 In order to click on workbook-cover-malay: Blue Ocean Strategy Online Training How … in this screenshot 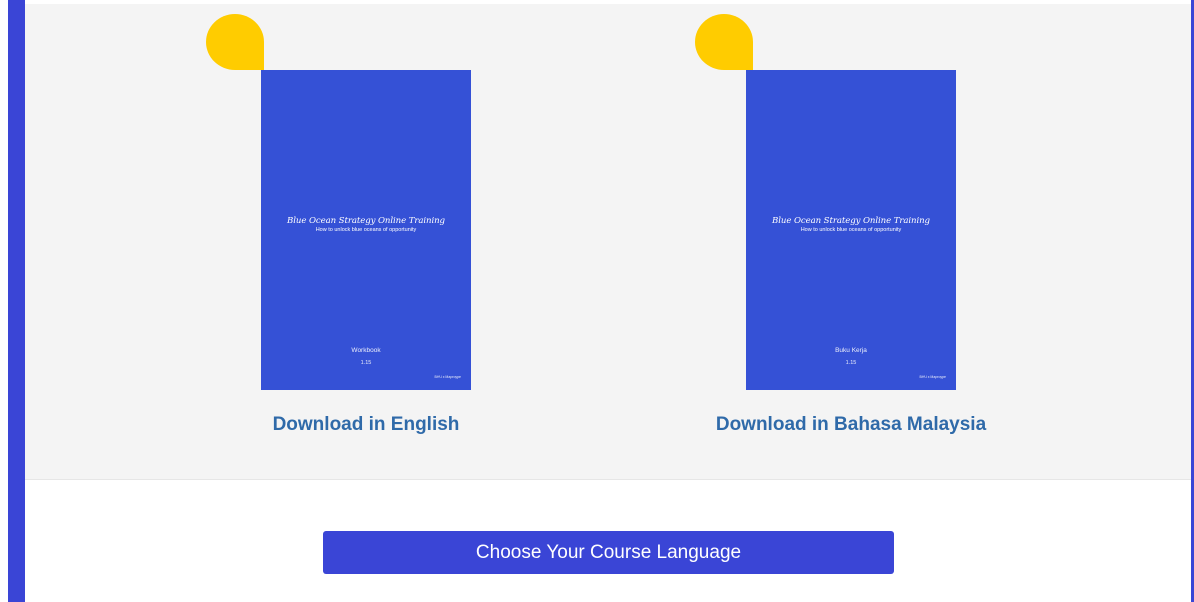, I will do `click(851, 230)`.